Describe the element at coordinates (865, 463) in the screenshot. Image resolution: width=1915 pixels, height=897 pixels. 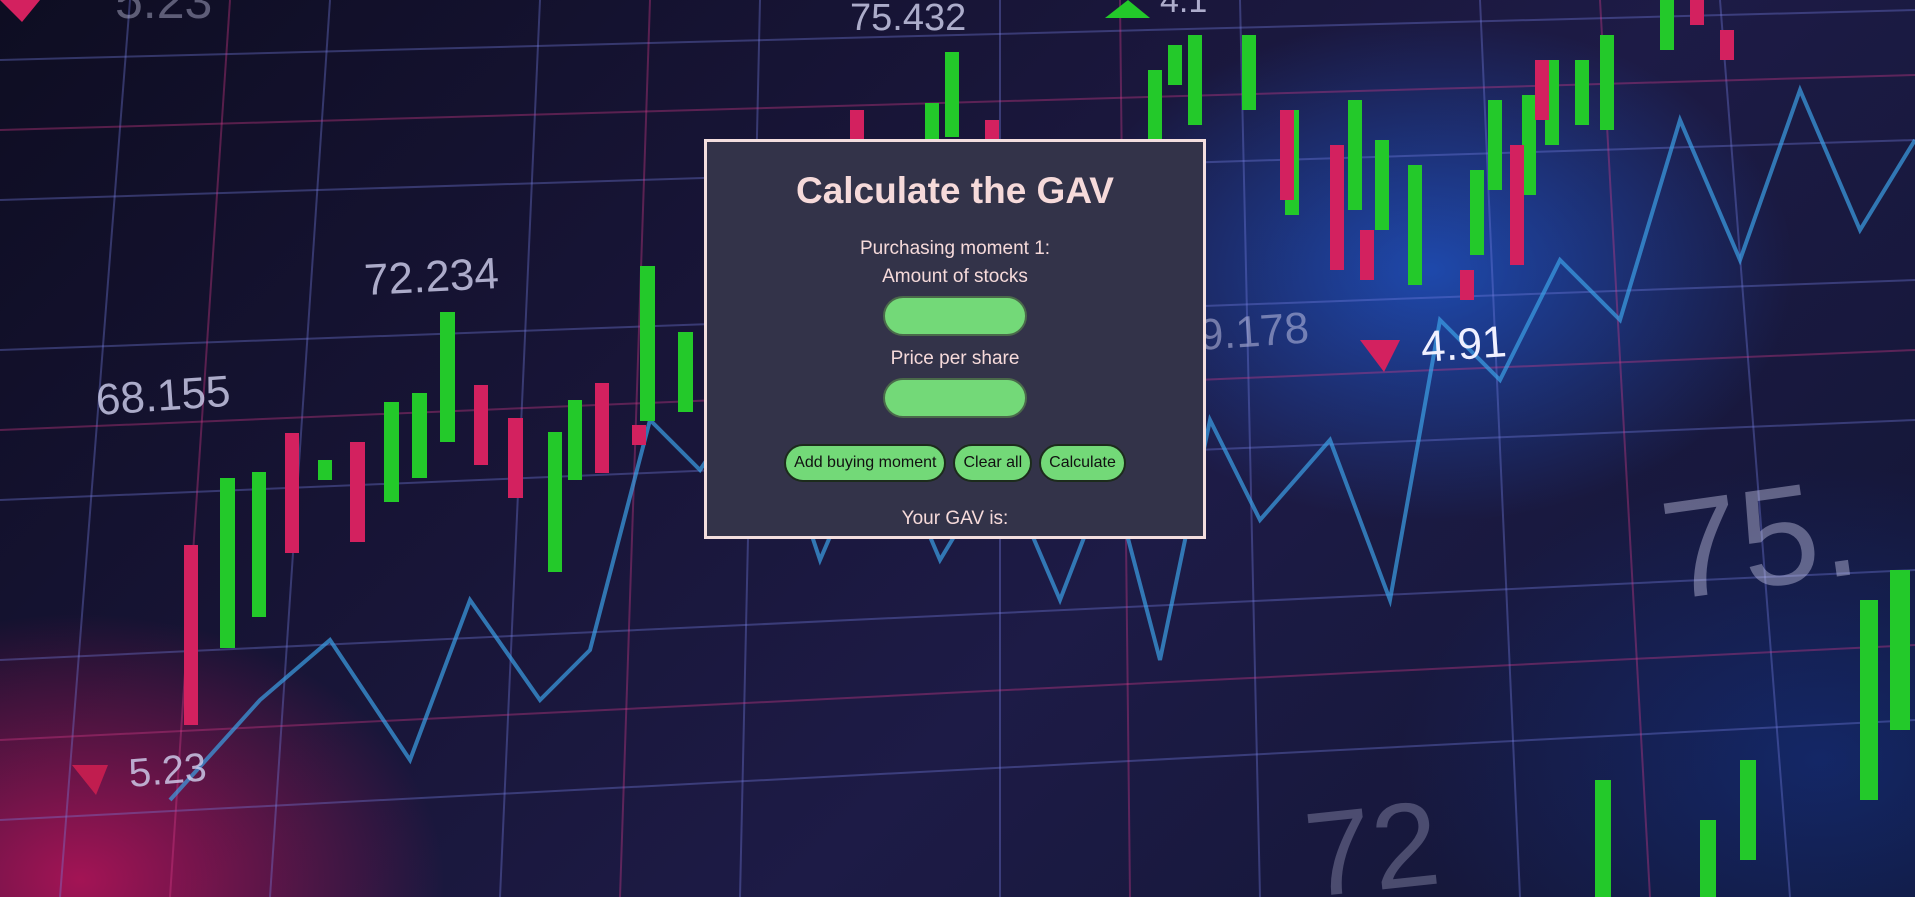
I see `add-buying-moment-button: Add buying moment` at that location.